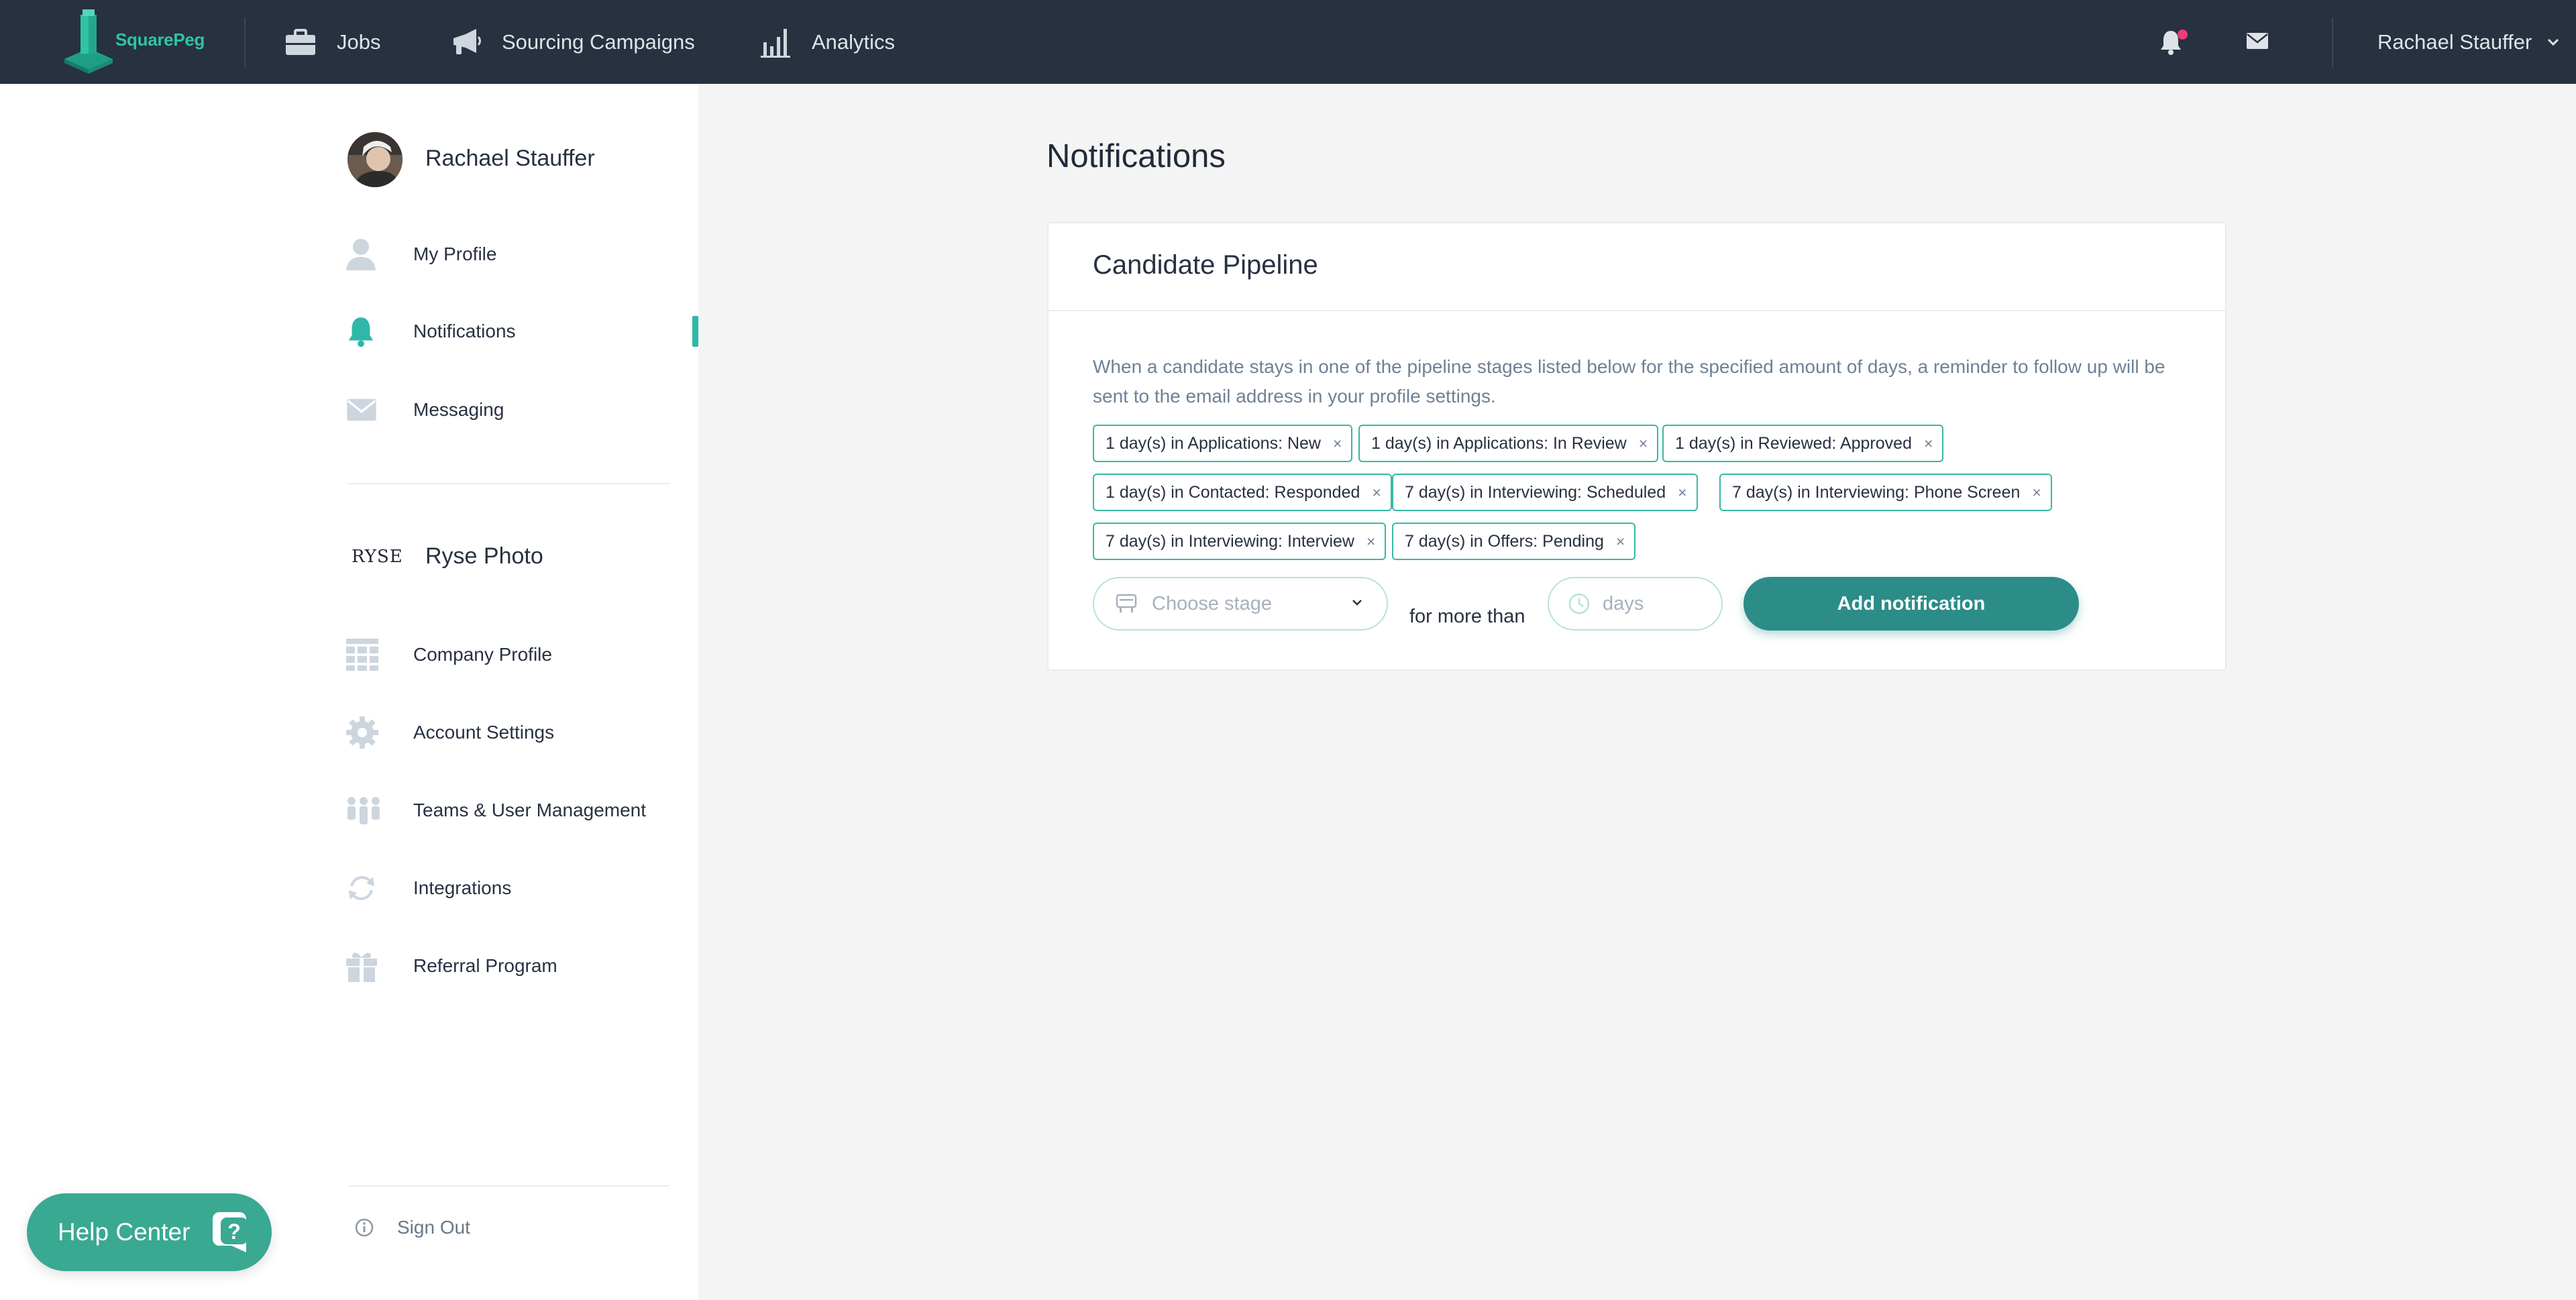  I want to click on sidebar-item-label: My Profile, so click(455, 254).